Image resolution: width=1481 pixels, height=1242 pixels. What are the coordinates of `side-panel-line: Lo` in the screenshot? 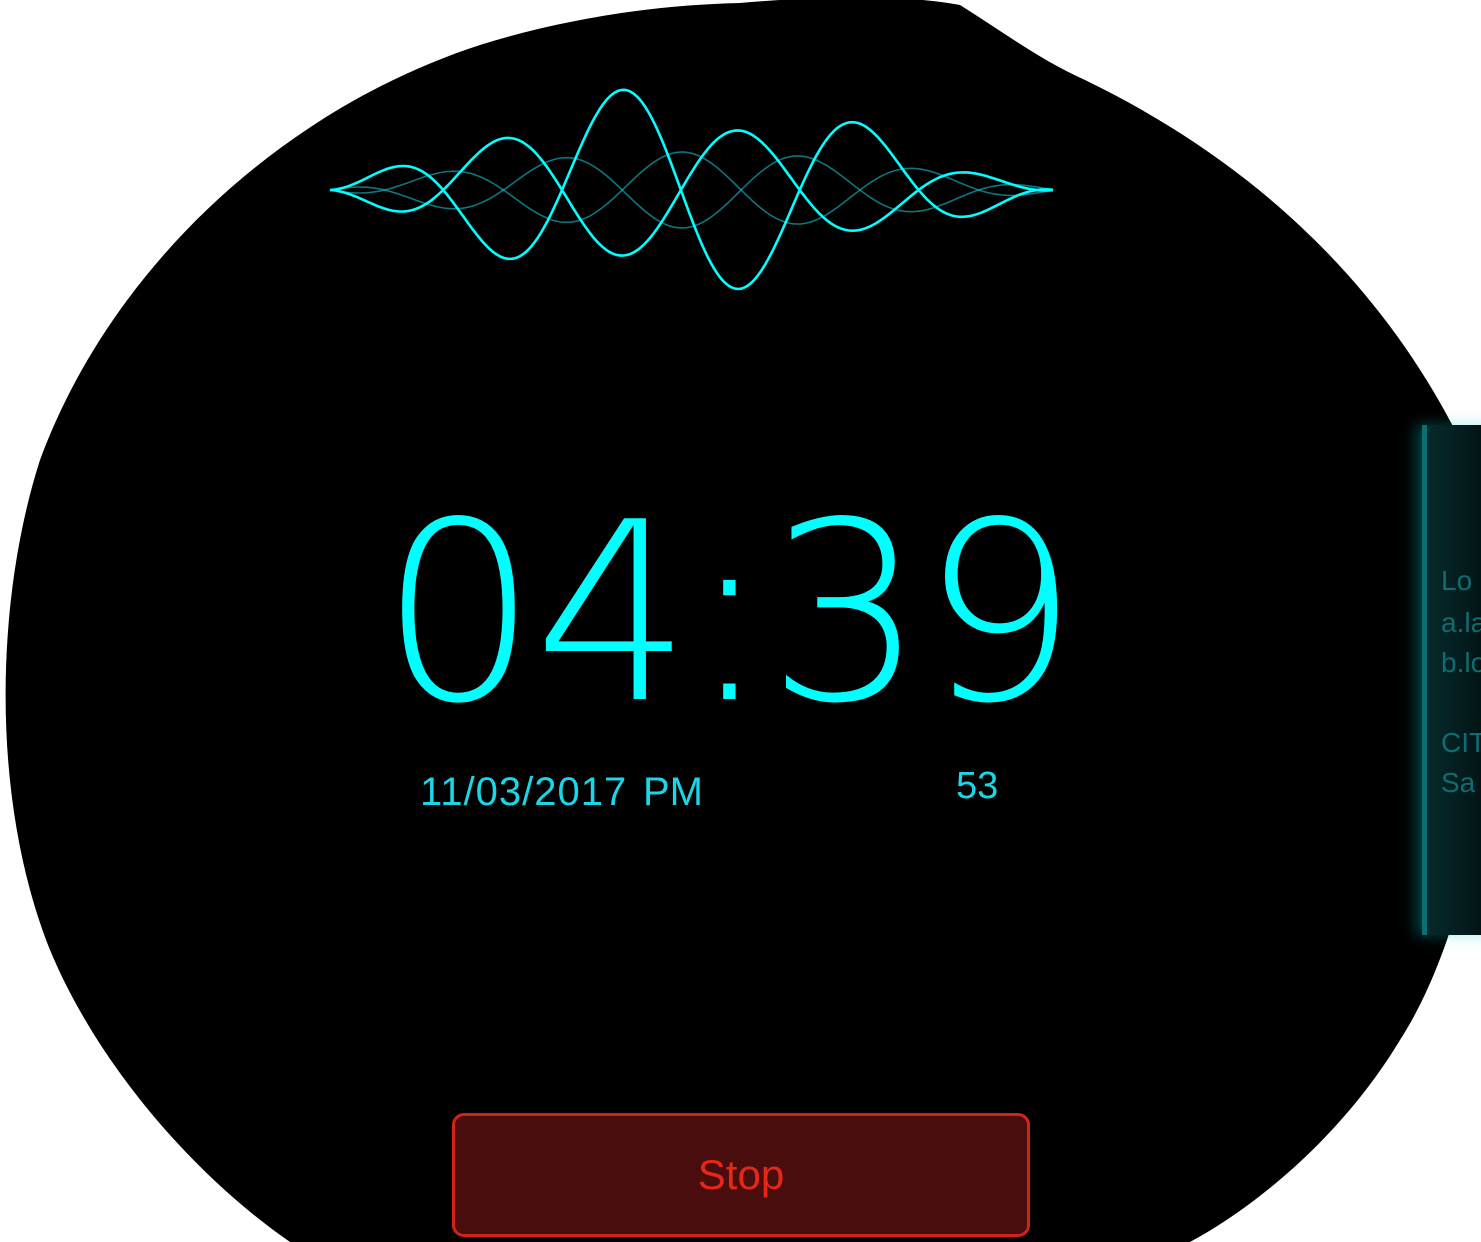 It's located at (1457, 580).